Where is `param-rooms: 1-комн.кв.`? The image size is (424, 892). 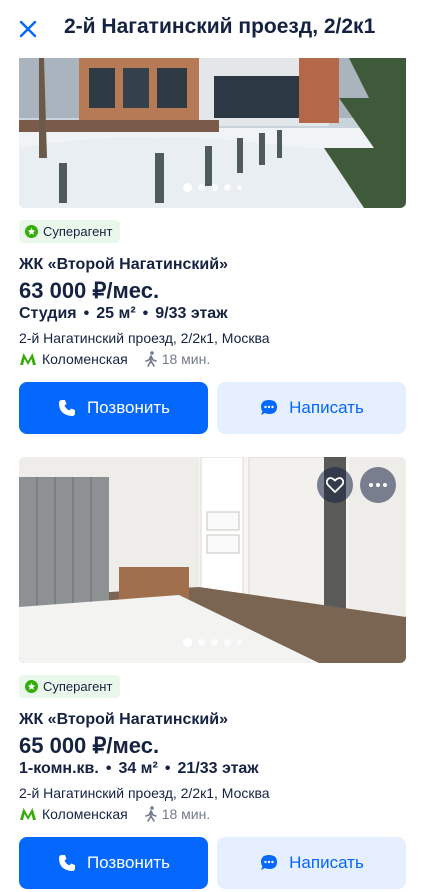 param-rooms: 1-комн.кв. is located at coordinates (59, 768).